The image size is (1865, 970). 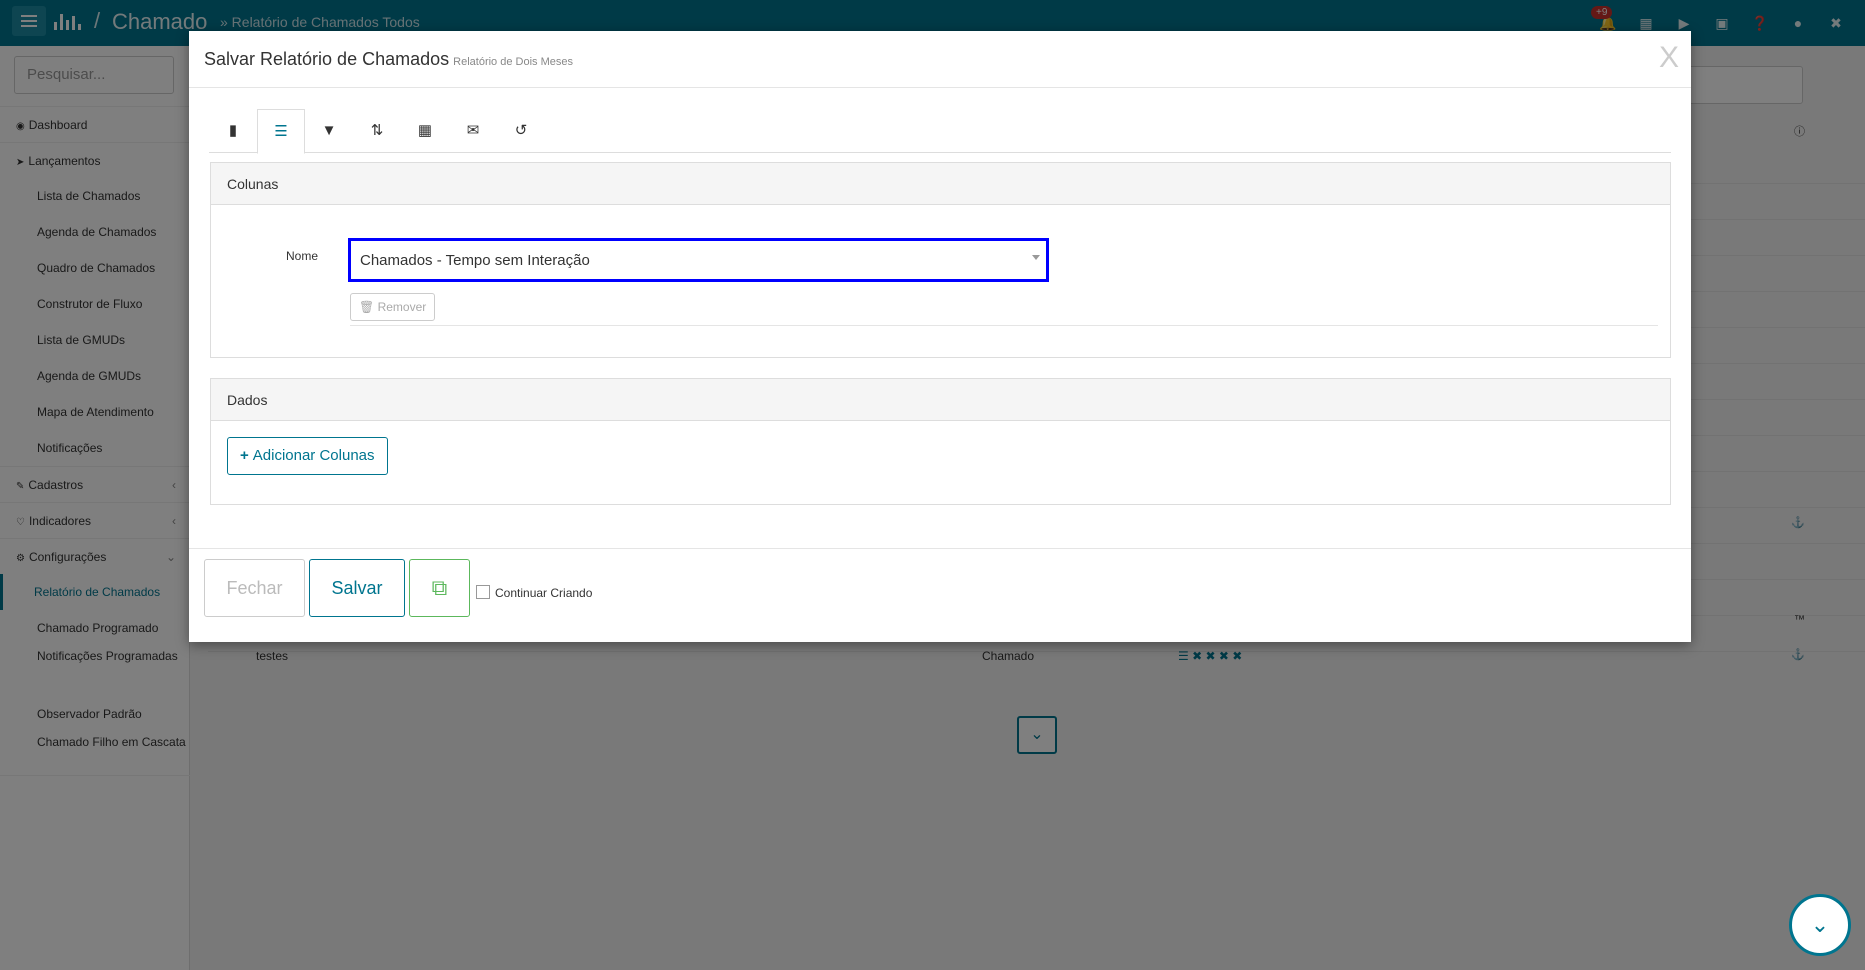 I want to click on column-name-select: Chamados - Tempo sem Interação, so click(x=698, y=260).